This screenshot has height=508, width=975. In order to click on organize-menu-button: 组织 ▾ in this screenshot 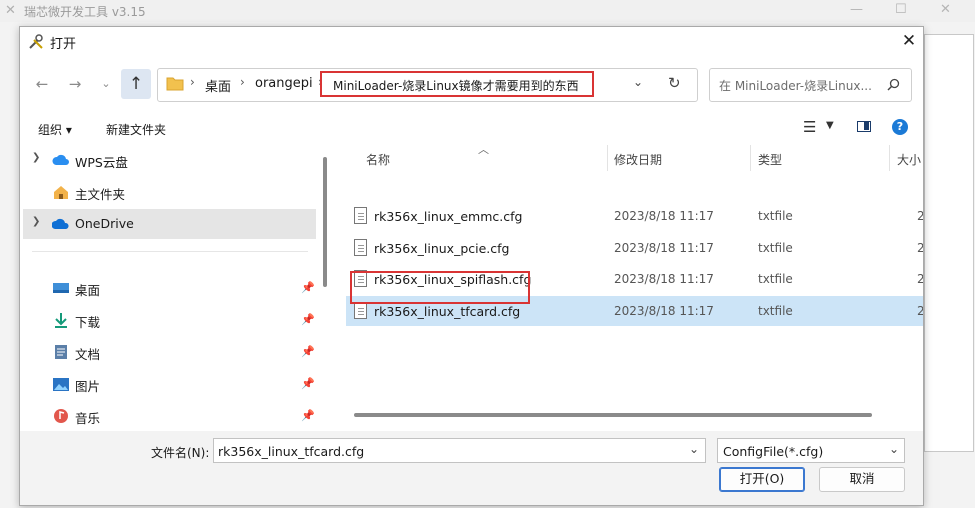, I will do `click(55, 129)`.